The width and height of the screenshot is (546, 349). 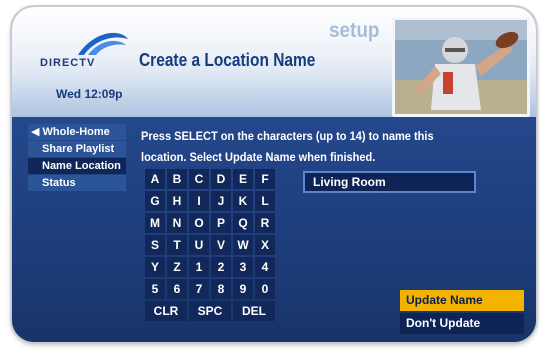 I want to click on key-row: Y Z 1 2 3 4, so click(x=226, y=267).